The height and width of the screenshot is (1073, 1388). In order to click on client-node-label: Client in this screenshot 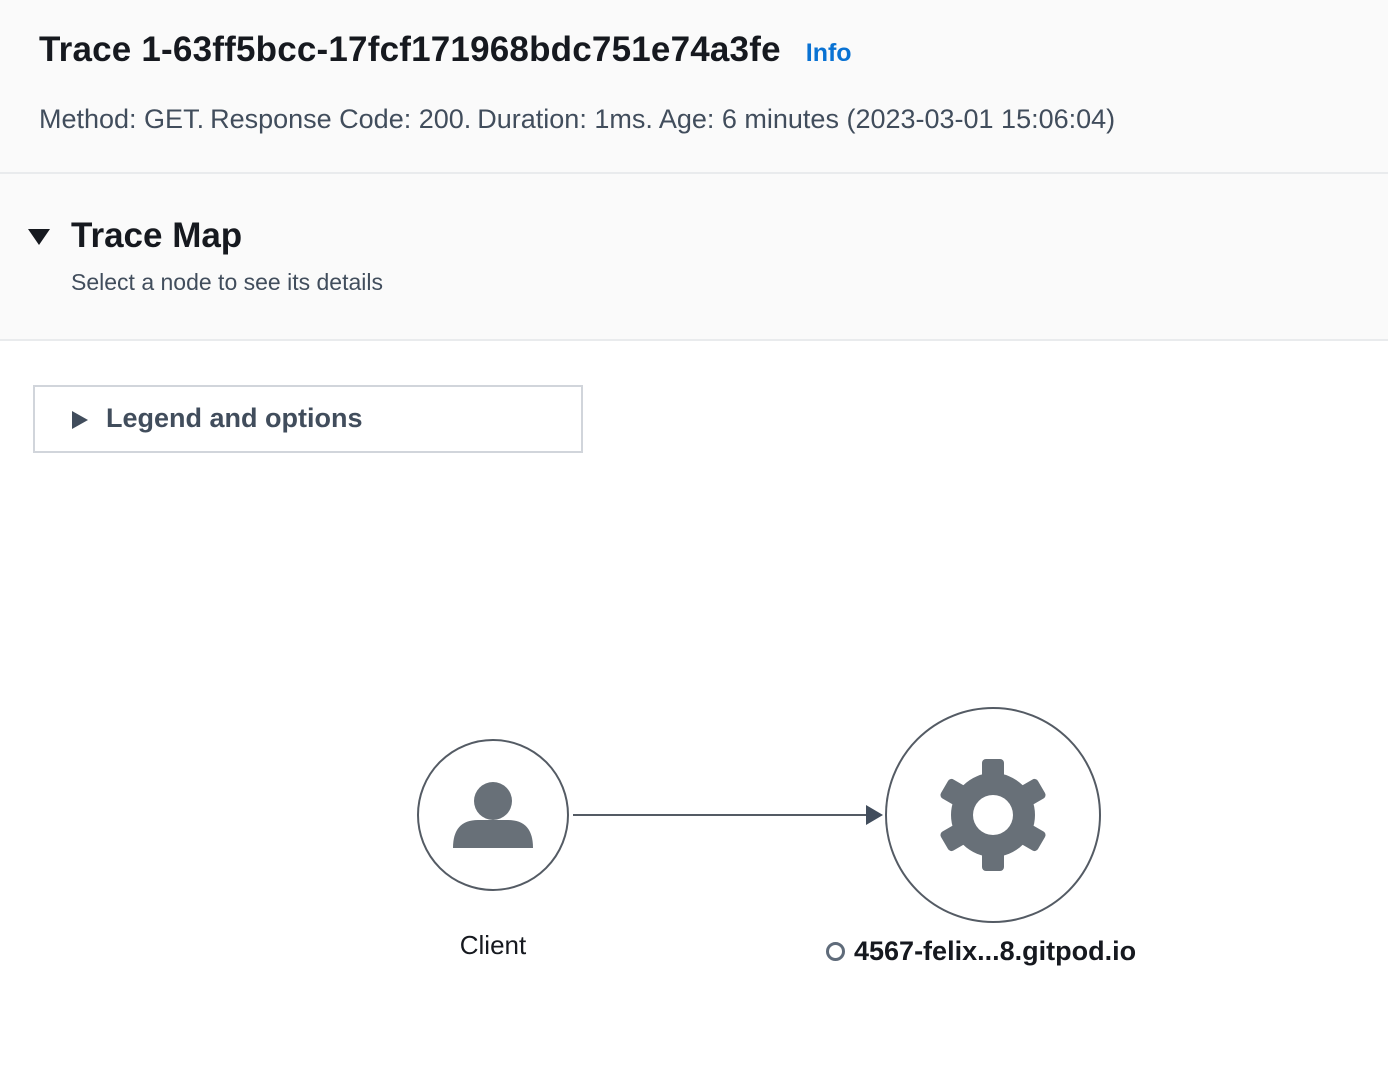, I will do `click(493, 945)`.